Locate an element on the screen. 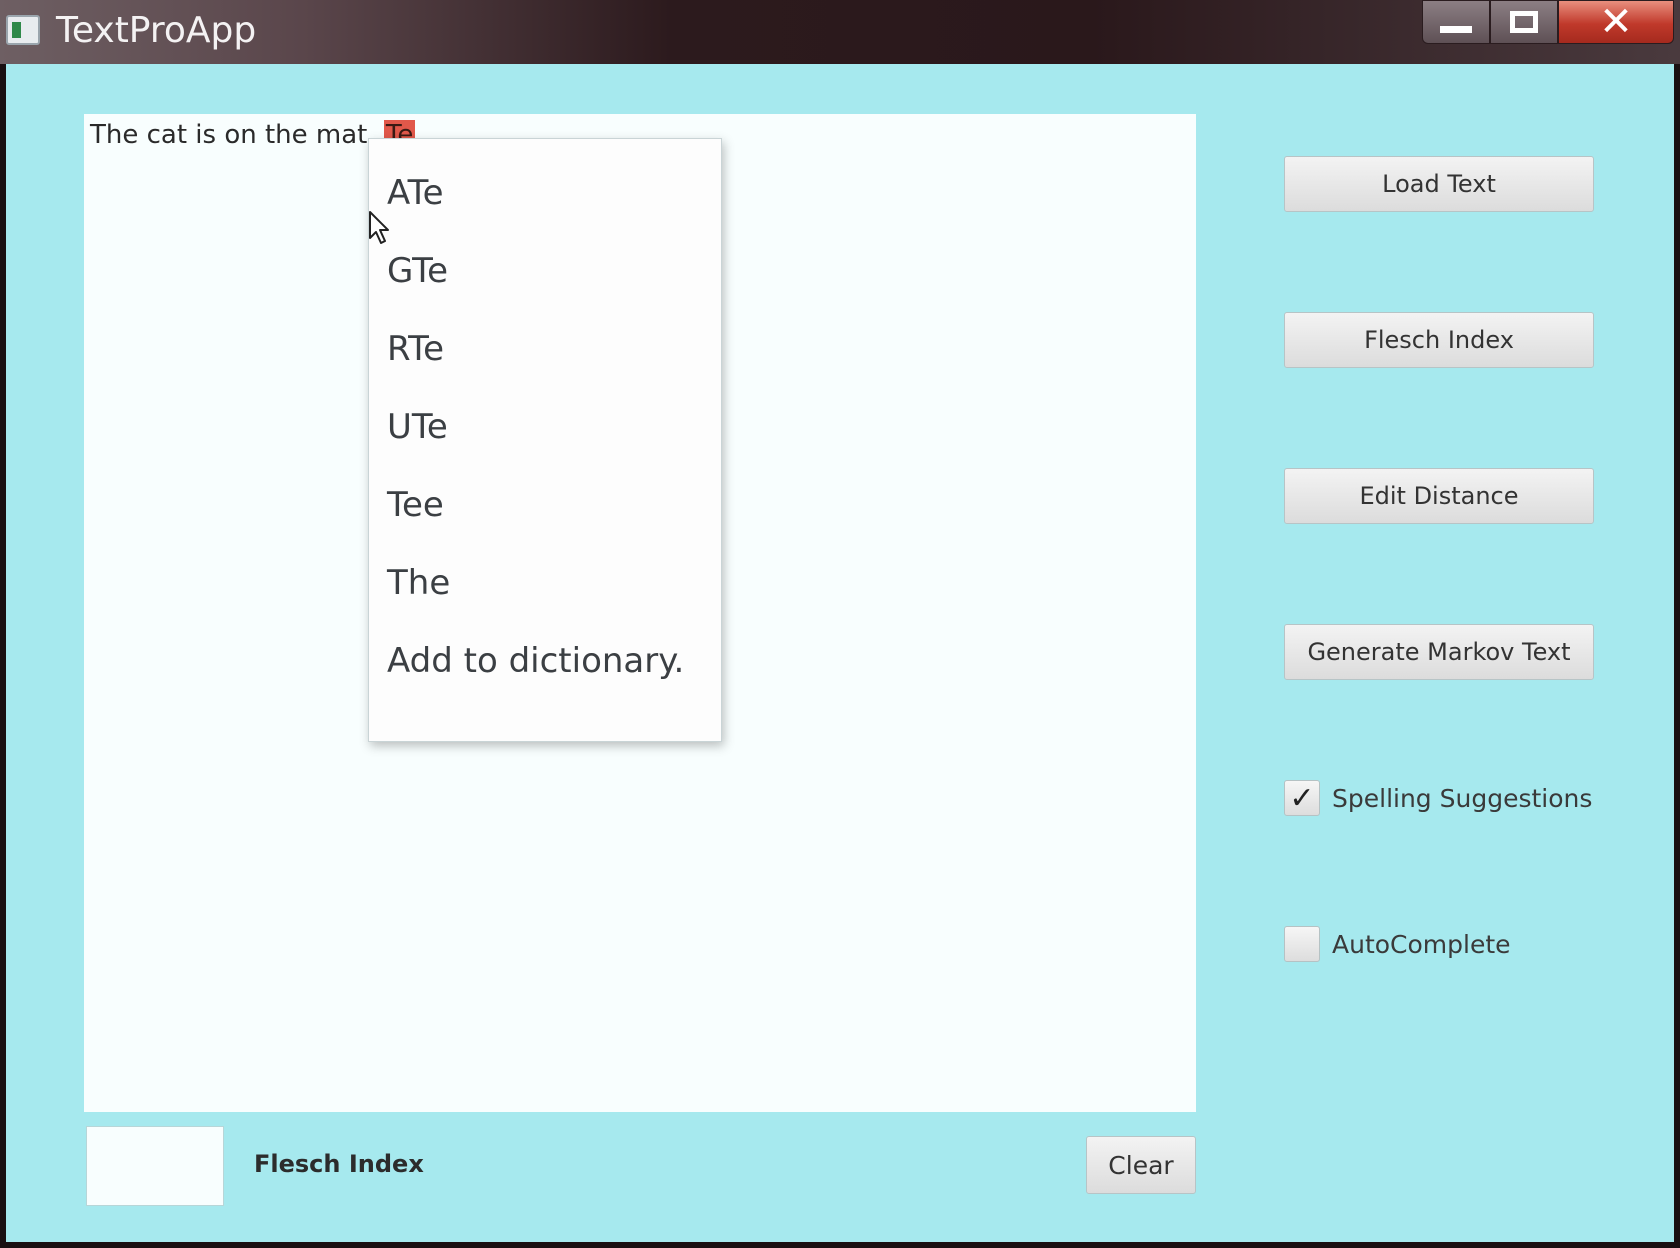 This screenshot has height=1248, width=1680. clear-button: Clear is located at coordinates (1141, 1165).